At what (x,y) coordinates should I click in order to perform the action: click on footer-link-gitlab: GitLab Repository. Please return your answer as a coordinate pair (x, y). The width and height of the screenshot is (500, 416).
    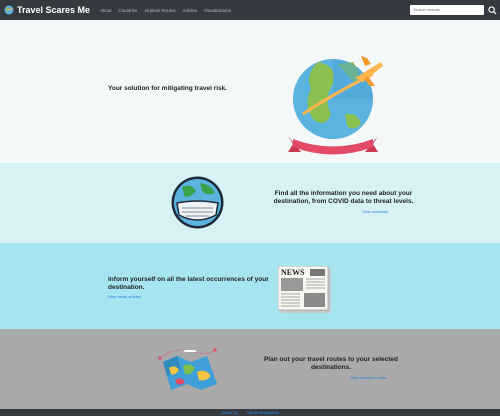
    Looking at the image, I should click on (263, 412).